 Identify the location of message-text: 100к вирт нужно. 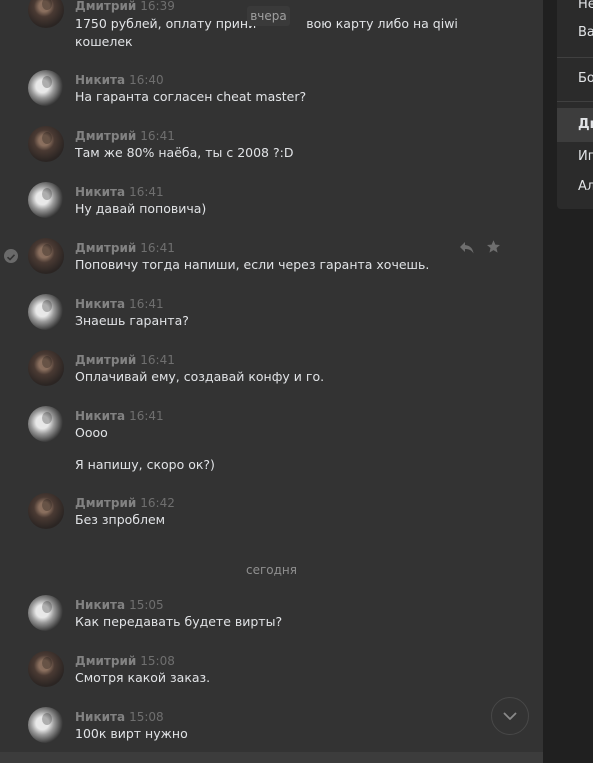
(131, 733).